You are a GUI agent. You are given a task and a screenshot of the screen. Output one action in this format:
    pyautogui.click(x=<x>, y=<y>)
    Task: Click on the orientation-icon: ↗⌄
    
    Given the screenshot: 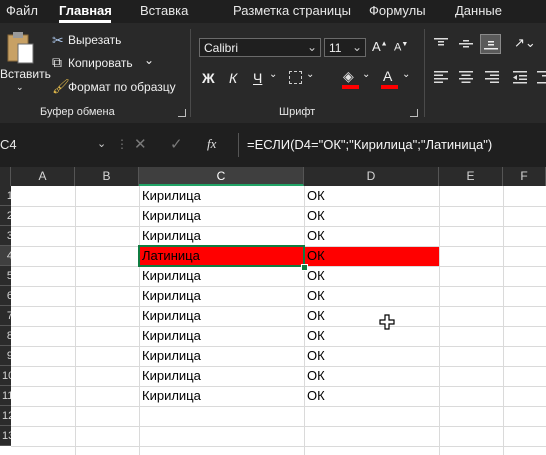 What is the action you would take?
    pyautogui.click(x=525, y=43)
    